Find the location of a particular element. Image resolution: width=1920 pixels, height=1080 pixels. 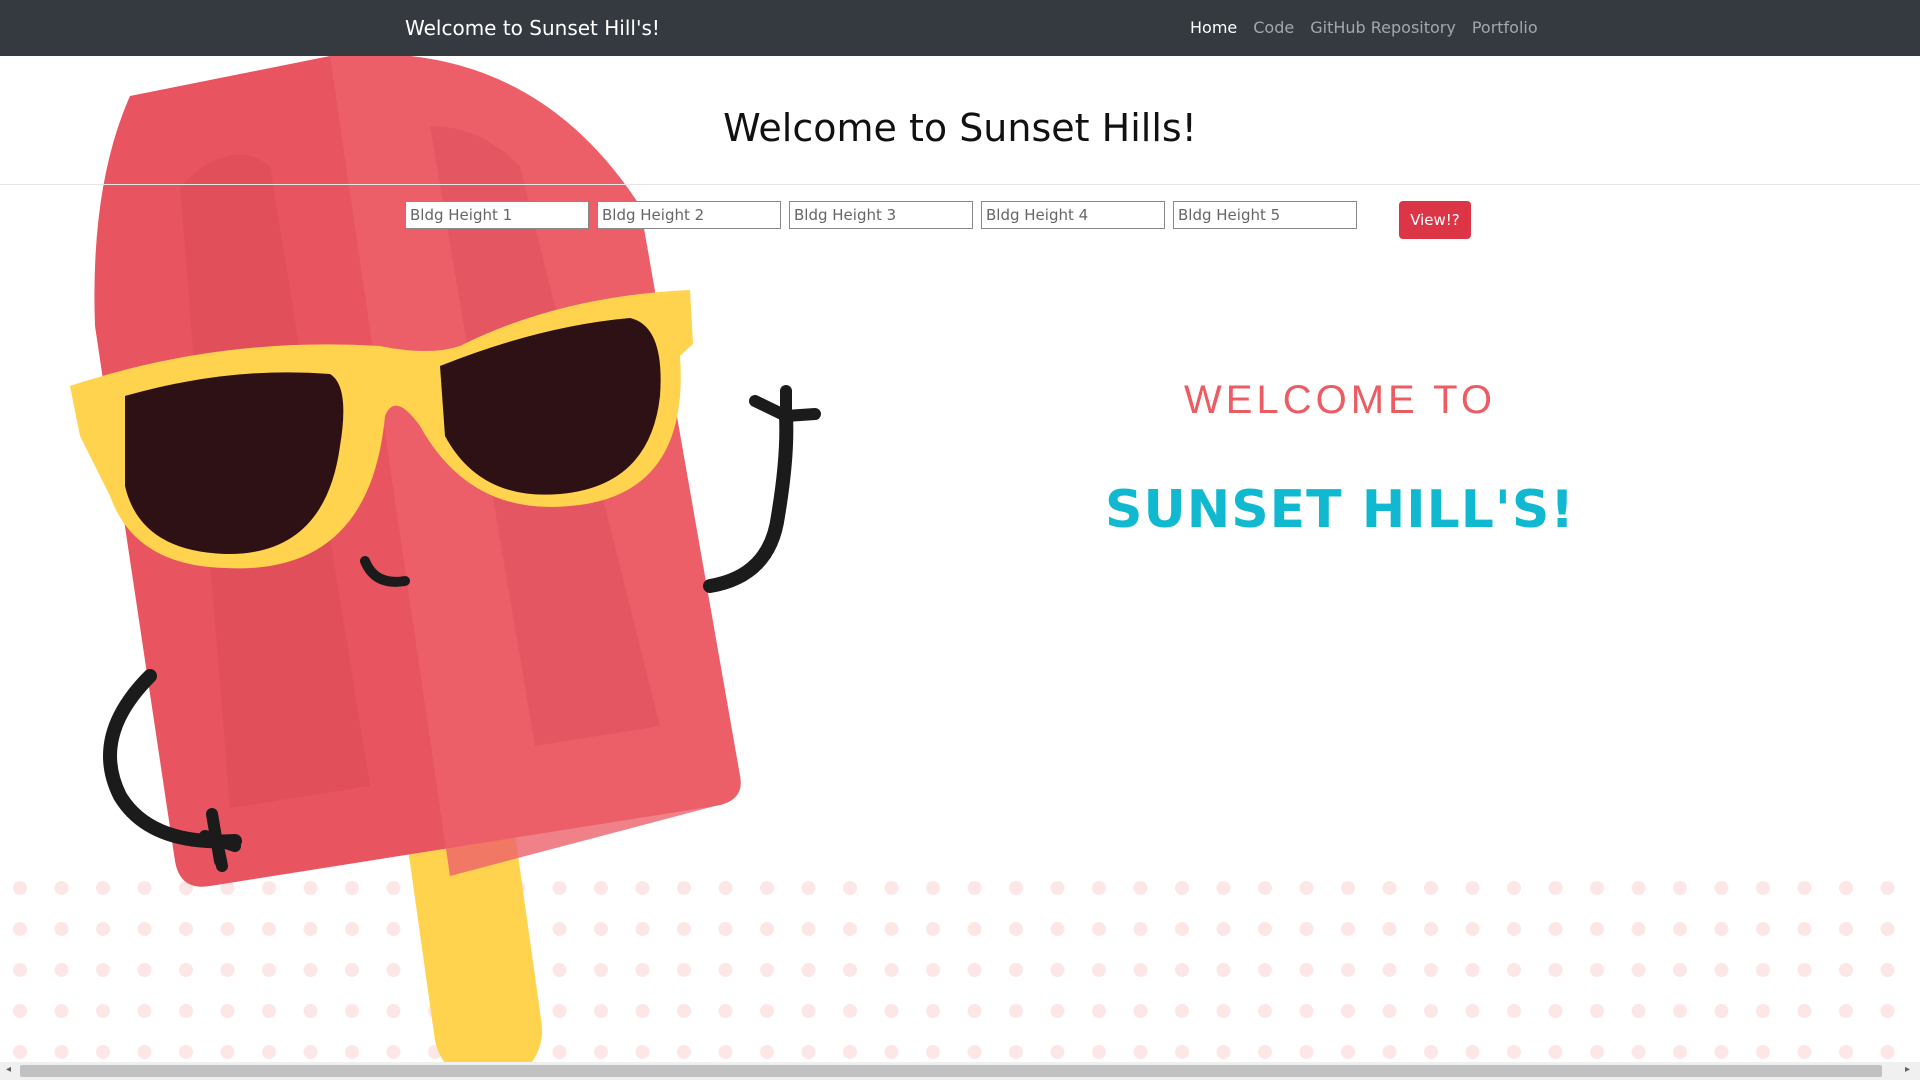

navbar-brand: Welcome to Sunset Hill's! is located at coordinates (532, 28).